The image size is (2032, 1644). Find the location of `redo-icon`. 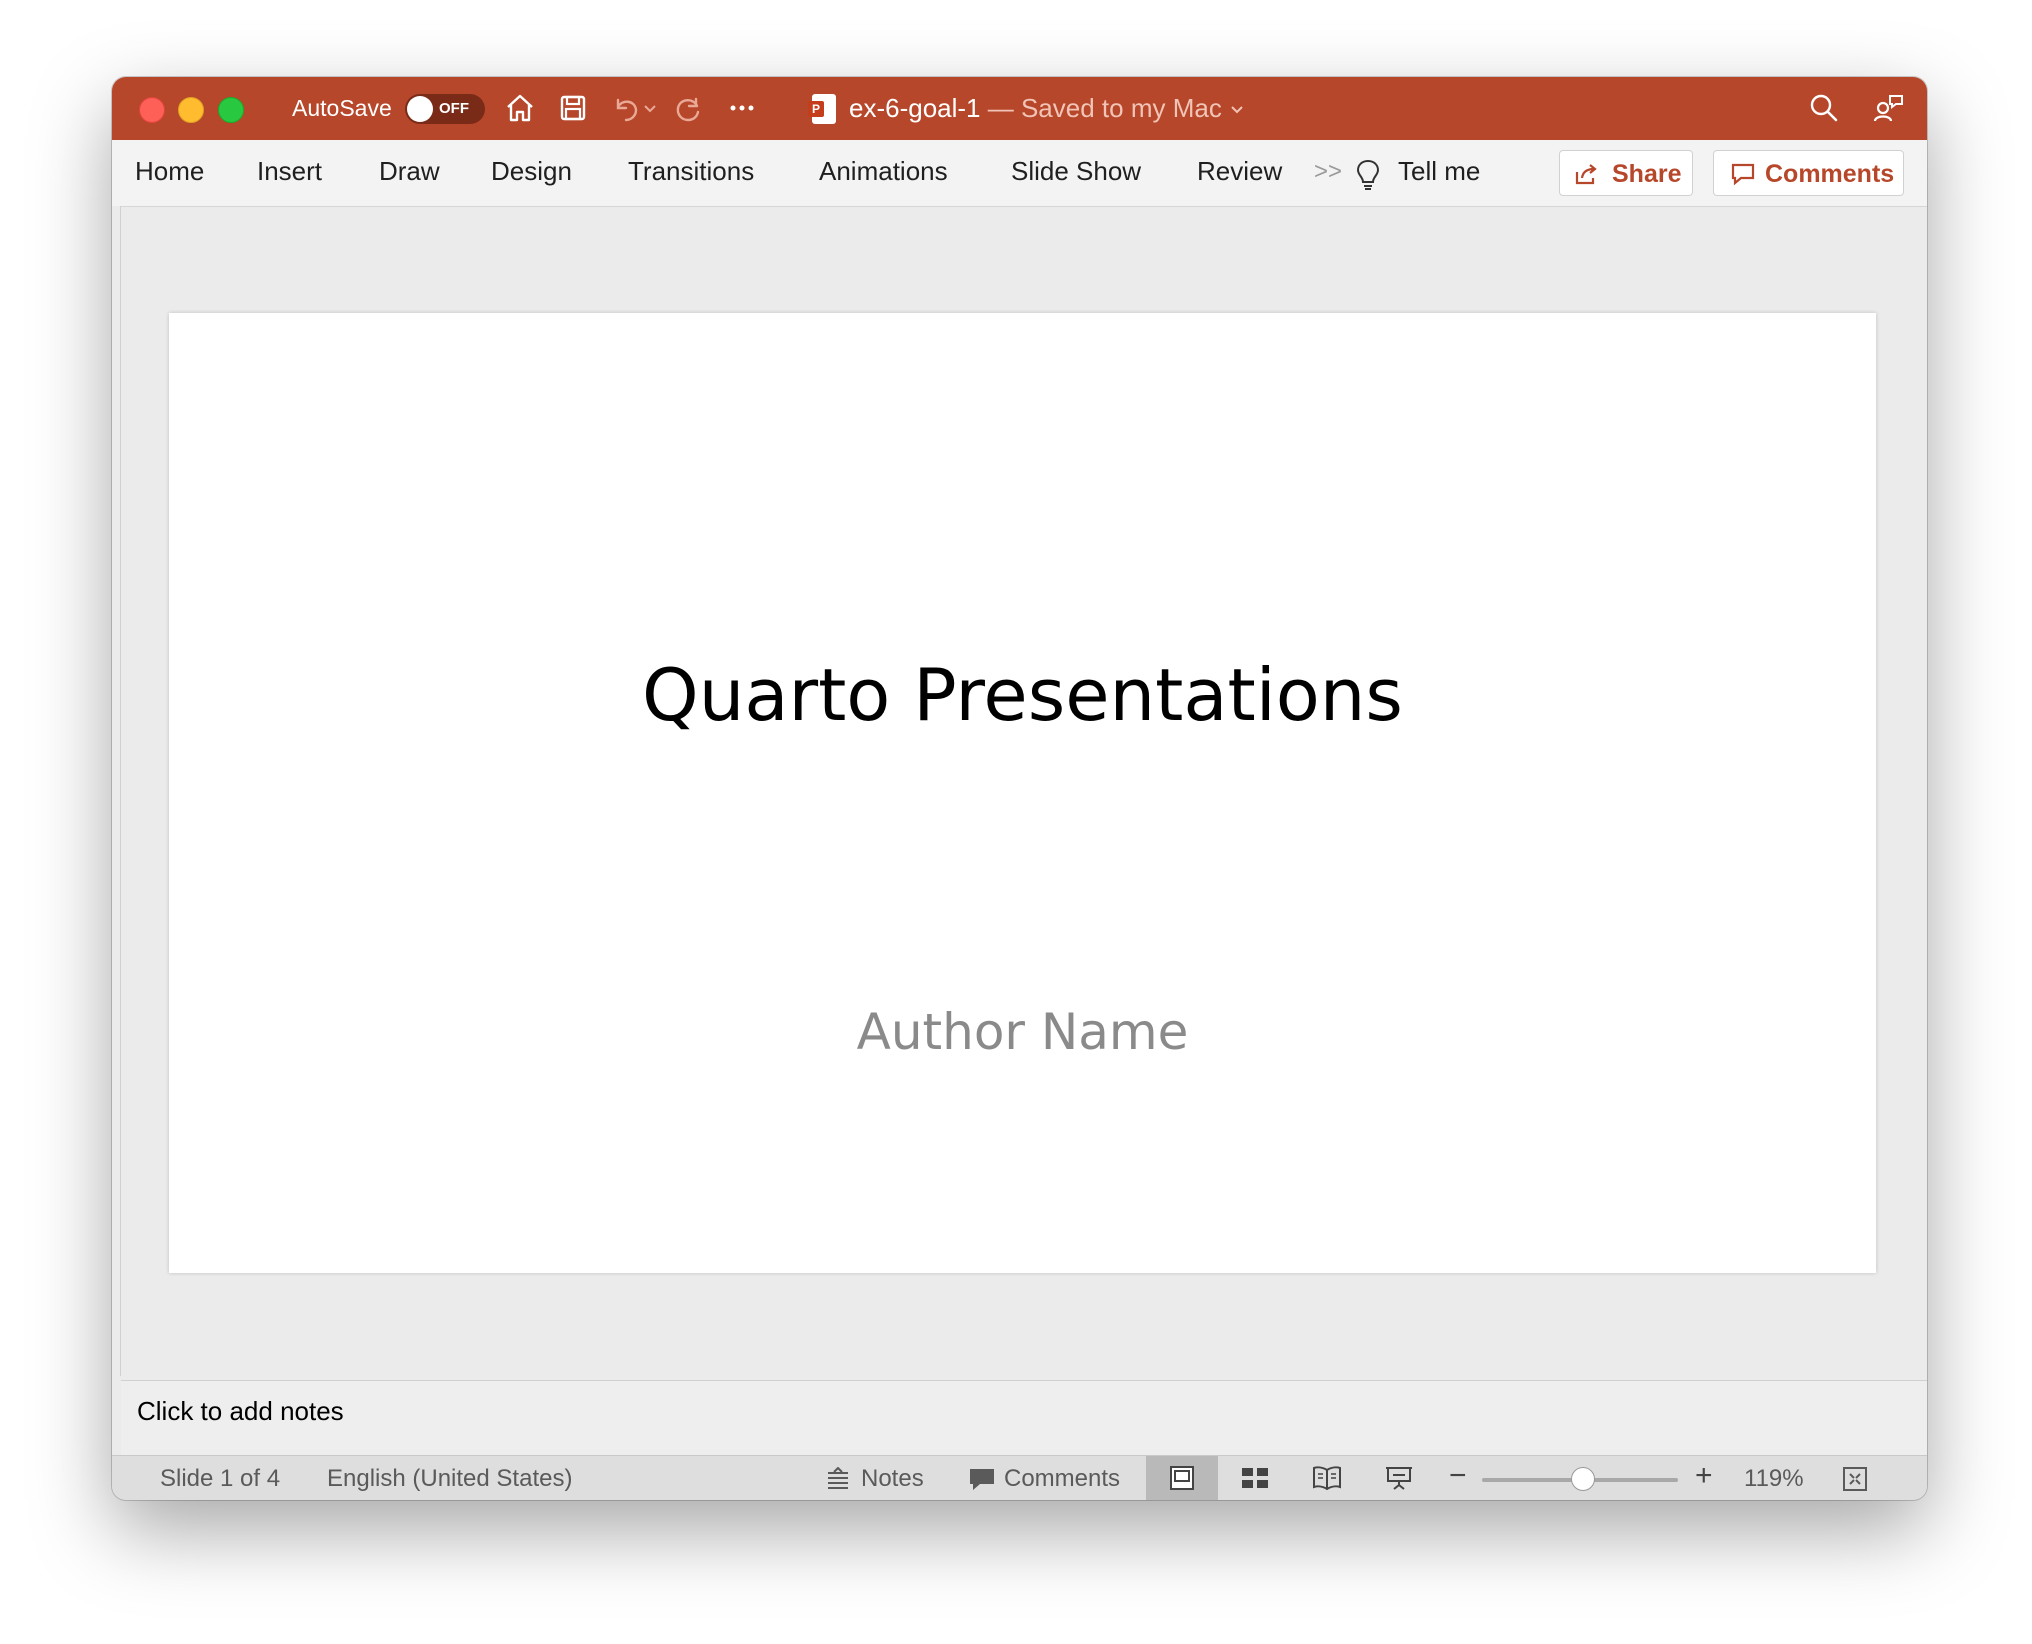

redo-icon is located at coordinates (688, 108).